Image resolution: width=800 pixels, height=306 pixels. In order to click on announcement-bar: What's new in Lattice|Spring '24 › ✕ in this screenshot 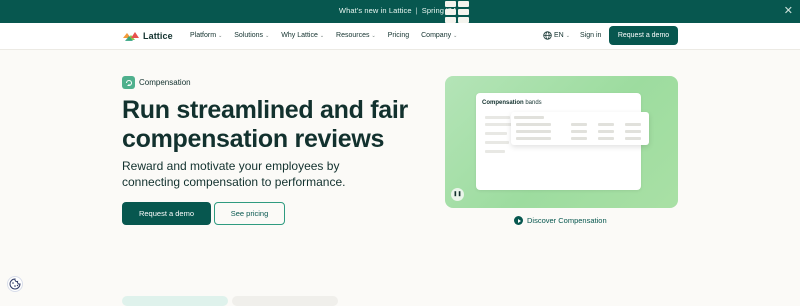, I will do `click(400, 11)`.